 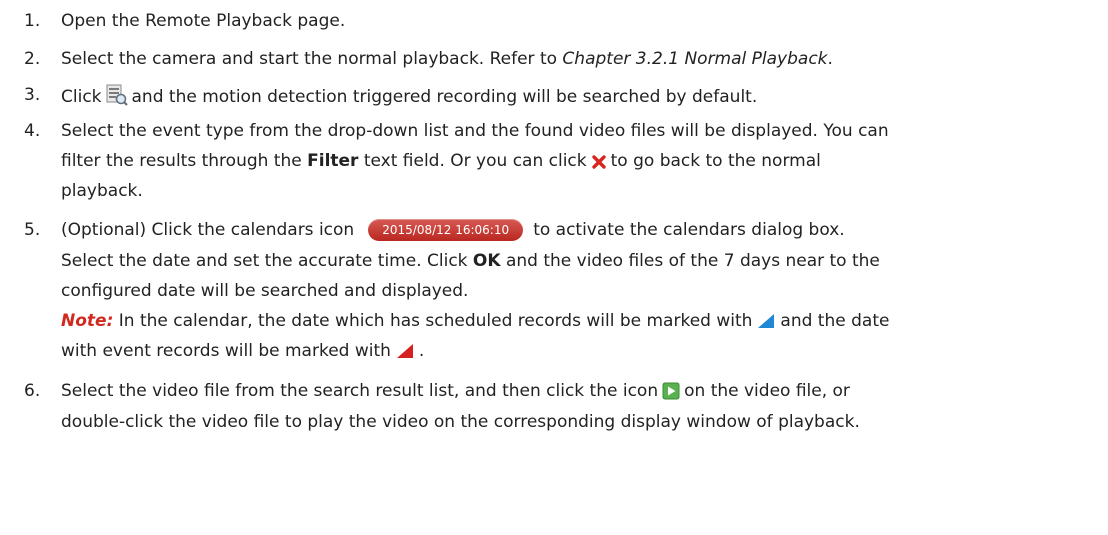 What do you see at coordinates (32, 21) in the screenshot?
I see `step-number: 1.` at bounding box center [32, 21].